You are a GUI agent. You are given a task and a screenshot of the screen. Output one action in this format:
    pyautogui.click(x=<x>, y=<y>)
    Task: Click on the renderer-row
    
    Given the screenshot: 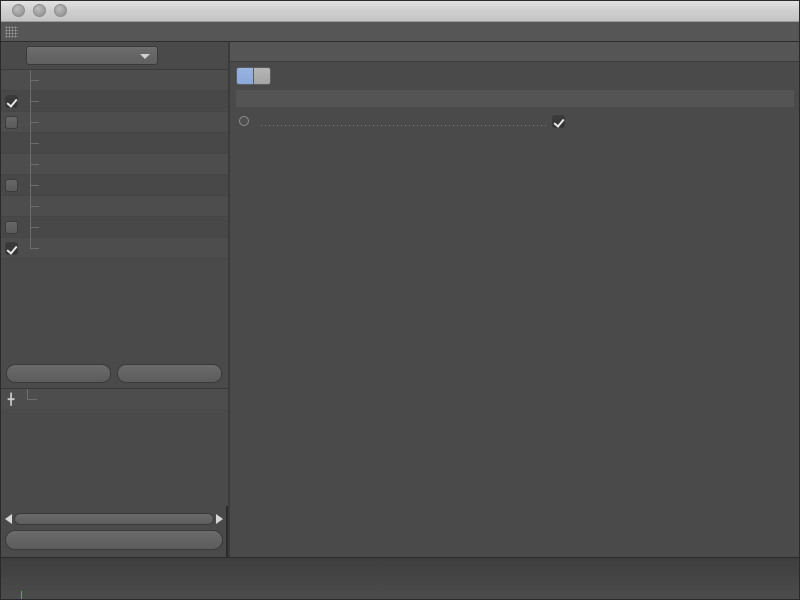 What is the action you would take?
    pyautogui.click(x=114, y=56)
    